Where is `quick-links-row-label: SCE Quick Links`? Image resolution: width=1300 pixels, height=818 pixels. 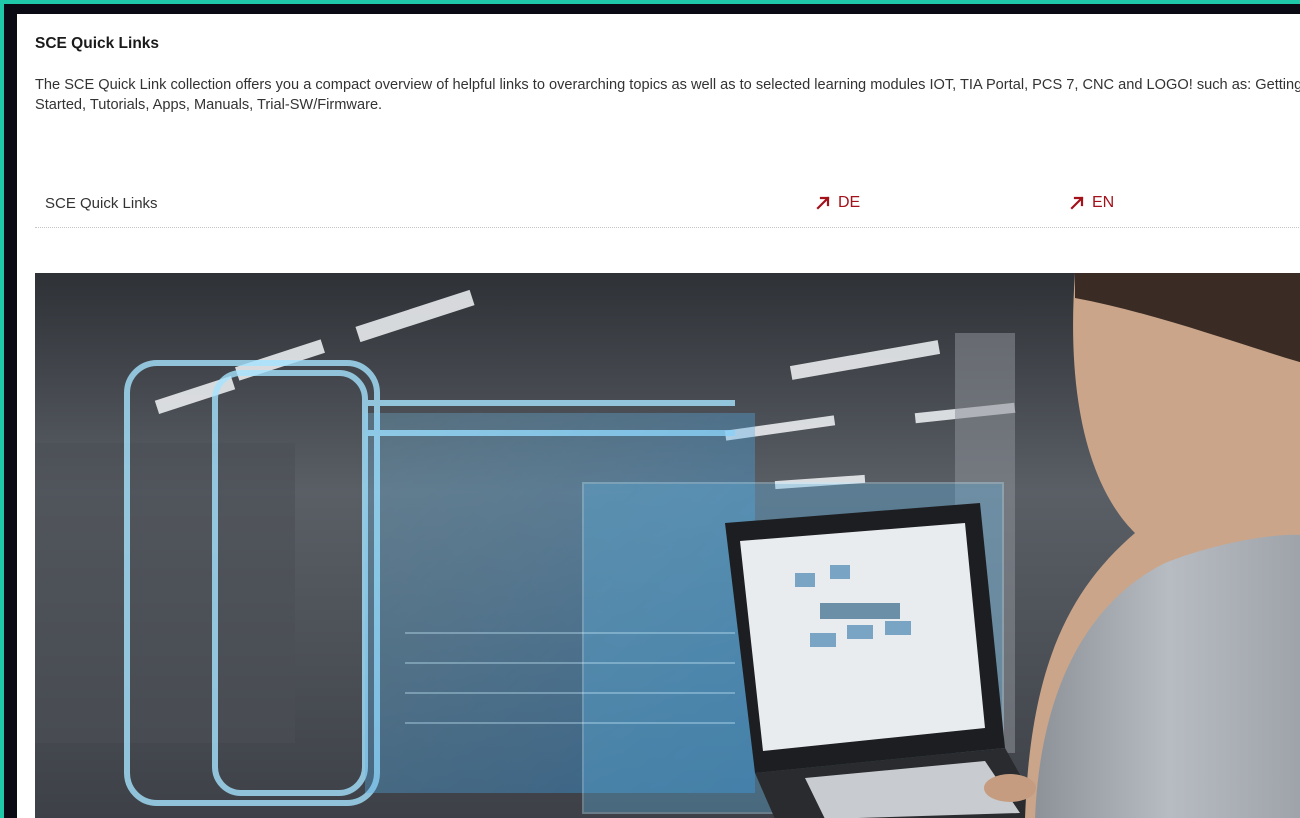
quick-links-row-label: SCE Quick Links is located at coordinates (101, 203).